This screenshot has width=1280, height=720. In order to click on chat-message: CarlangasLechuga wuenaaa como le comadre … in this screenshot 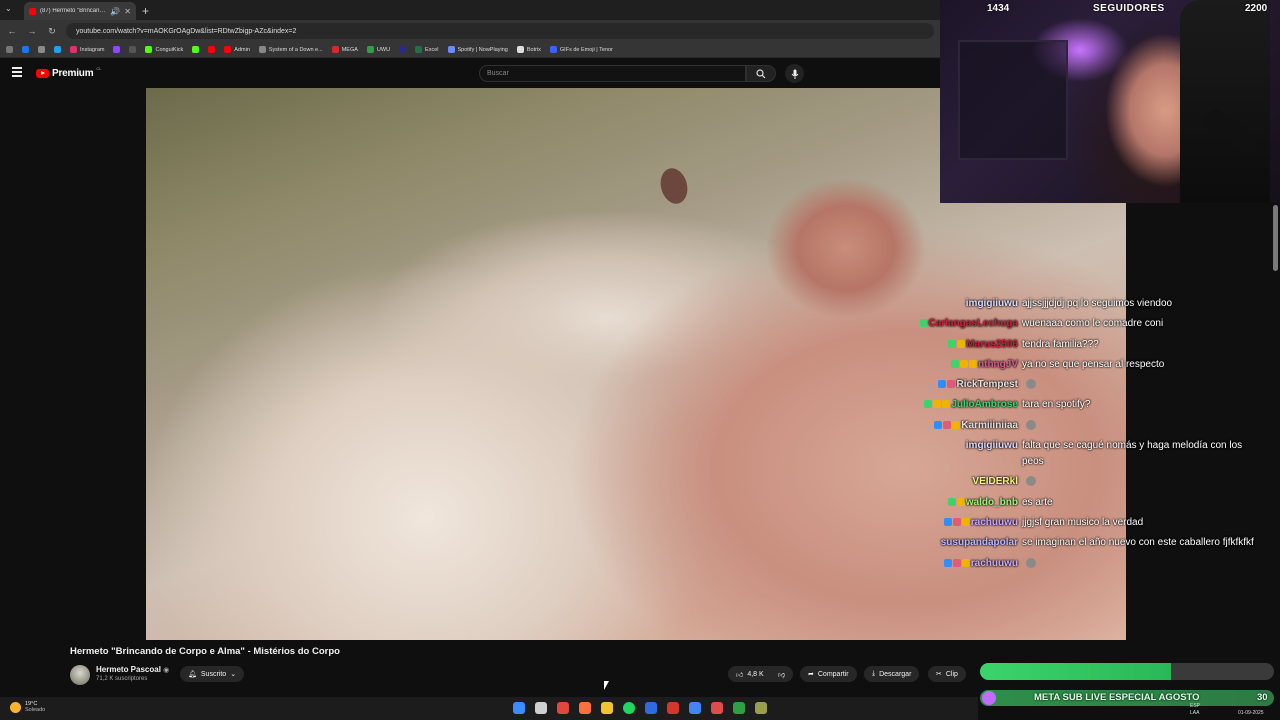, I will do `click(1091, 324)`.